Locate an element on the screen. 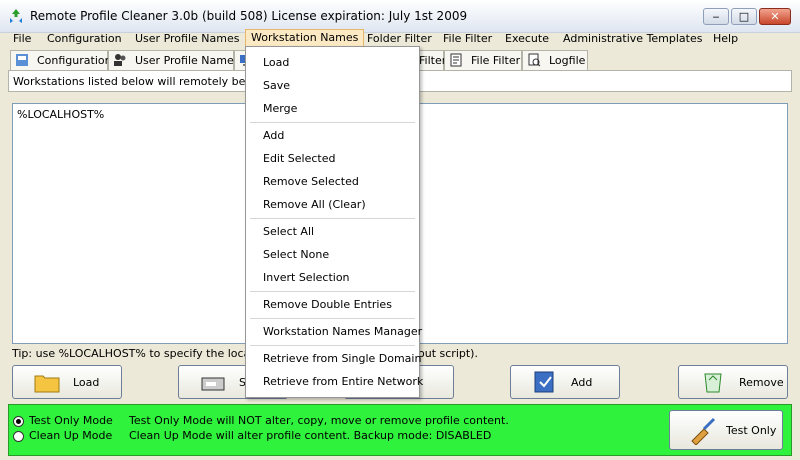  save-icon is located at coordinates (213, 384).